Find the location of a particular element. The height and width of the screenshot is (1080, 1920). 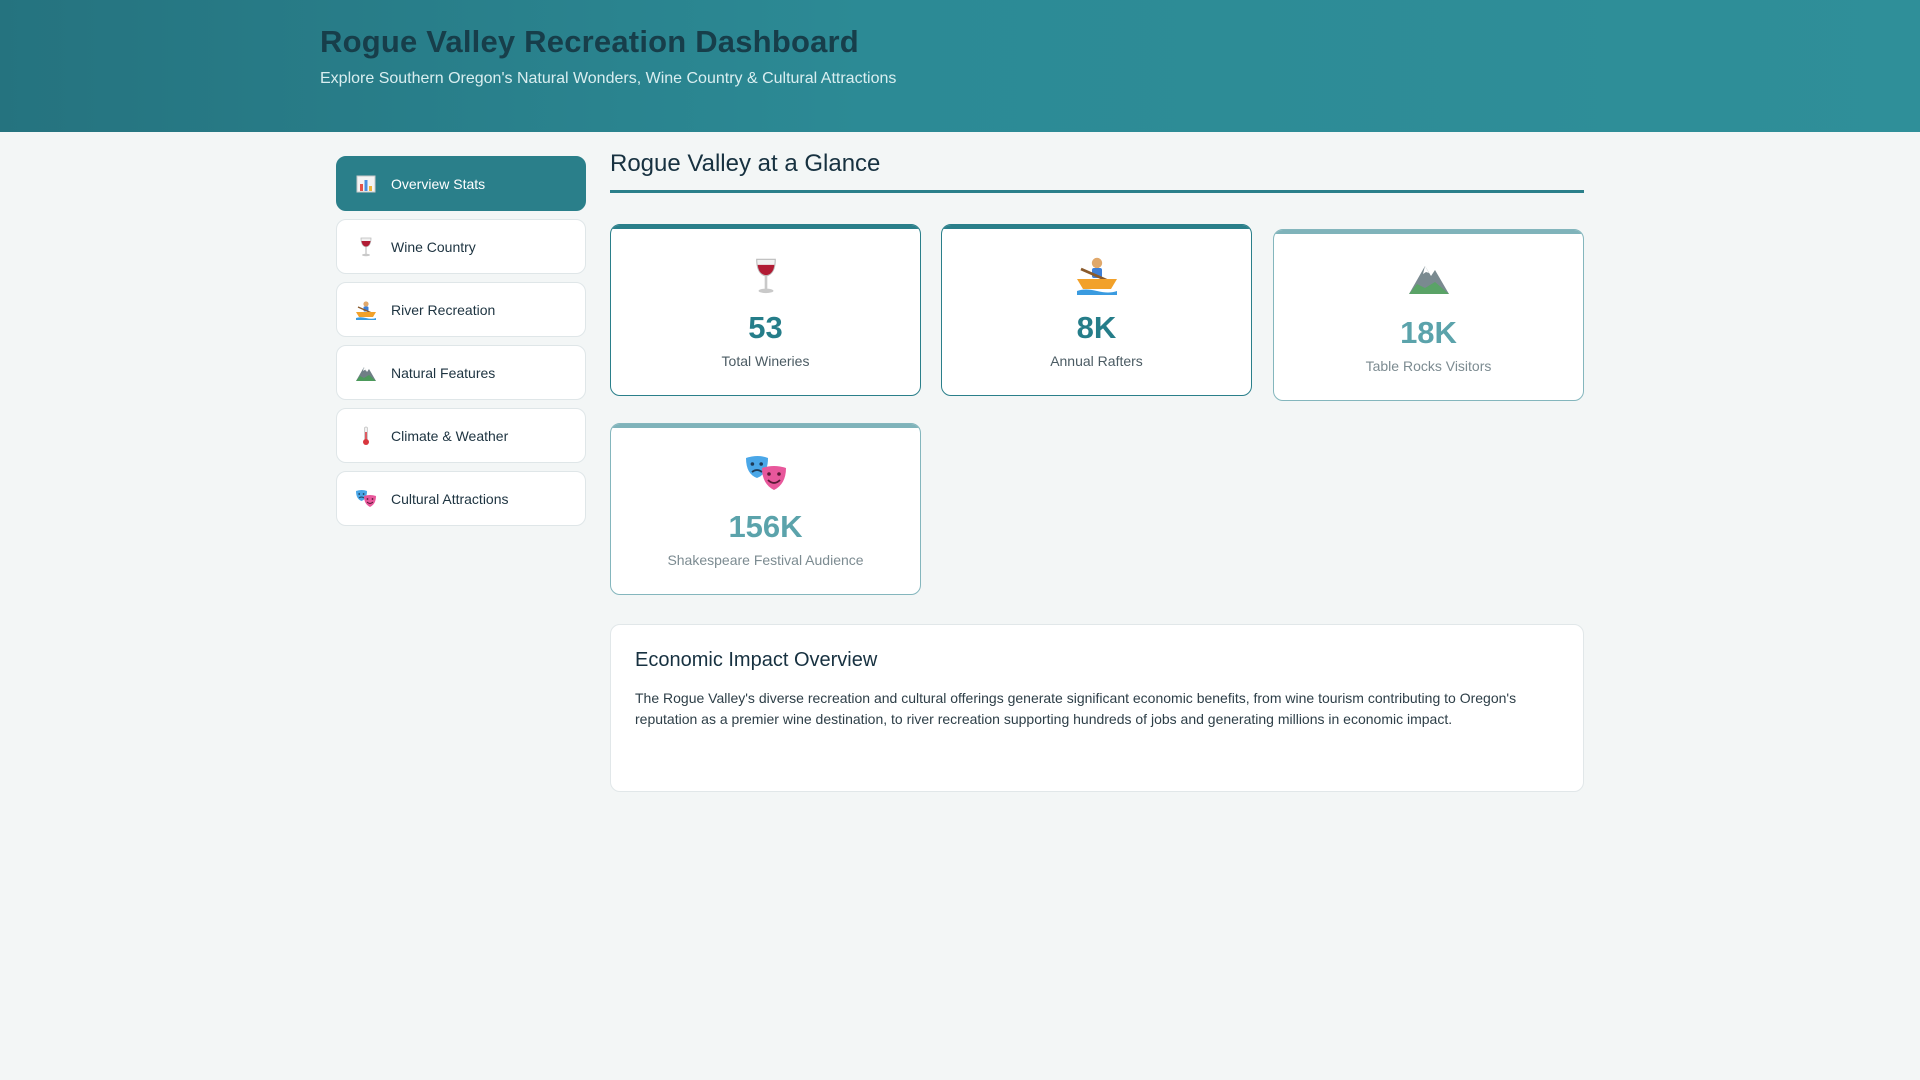

section-title: Rogue Valley at a Glance is located at coordinates (1097, 171).